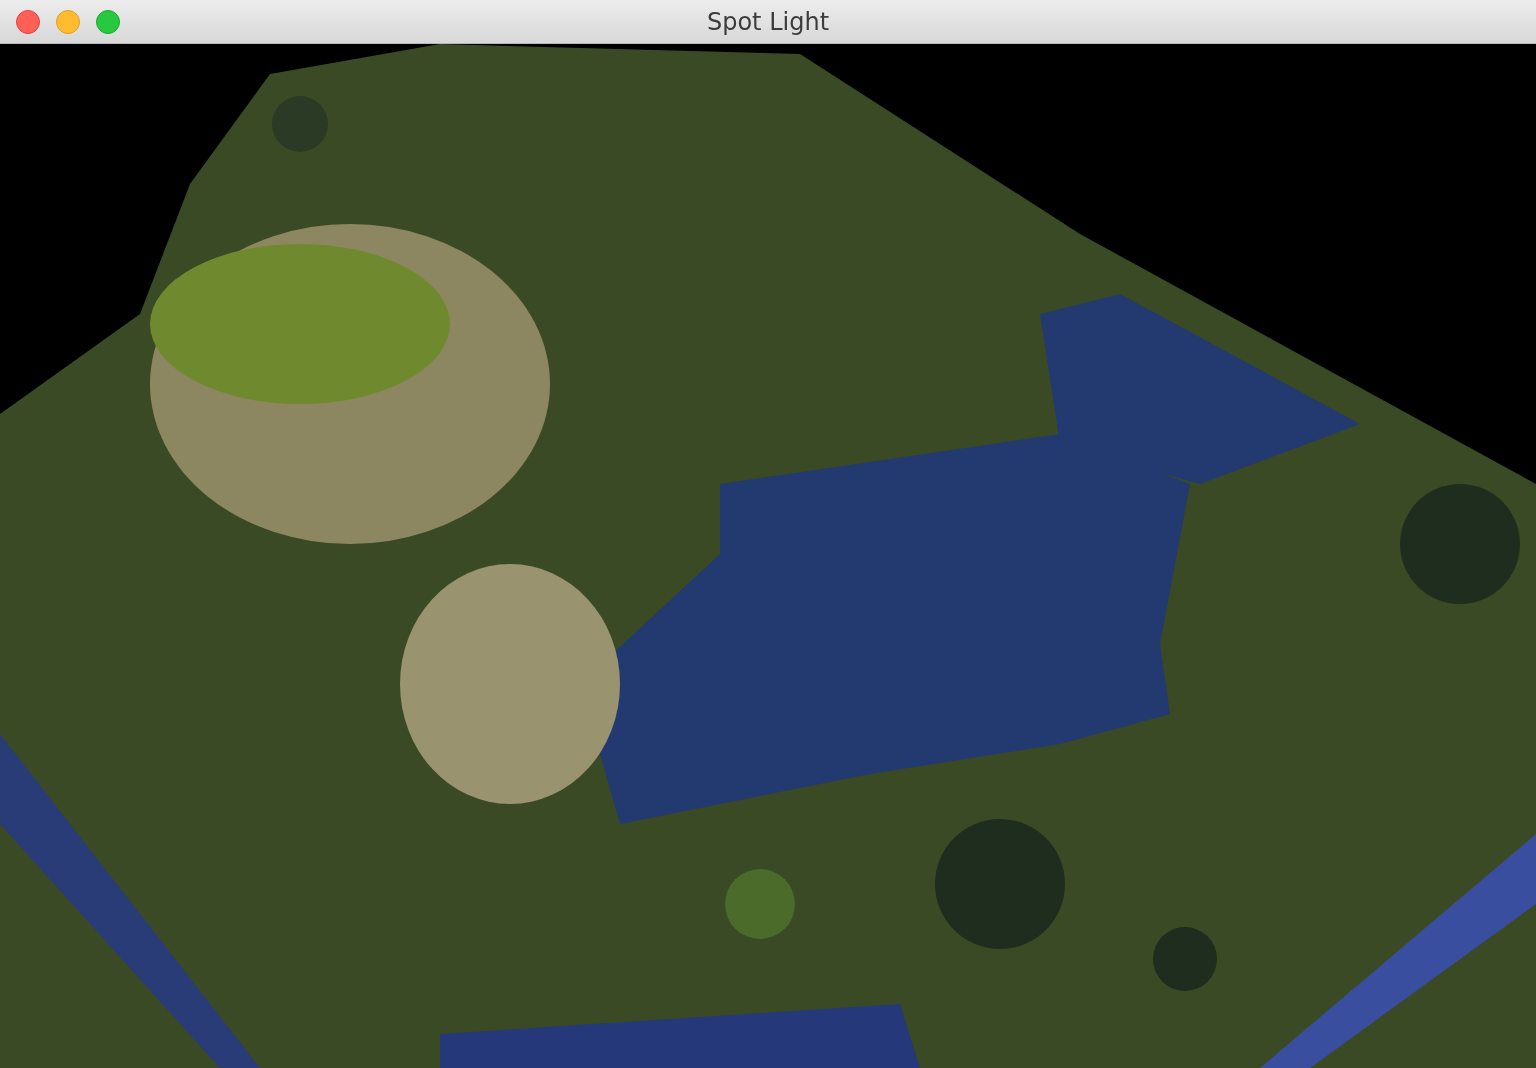 This screenshot has width=1536, height=1068. I want to click on window-title: Spot Light, so click(768, 21).